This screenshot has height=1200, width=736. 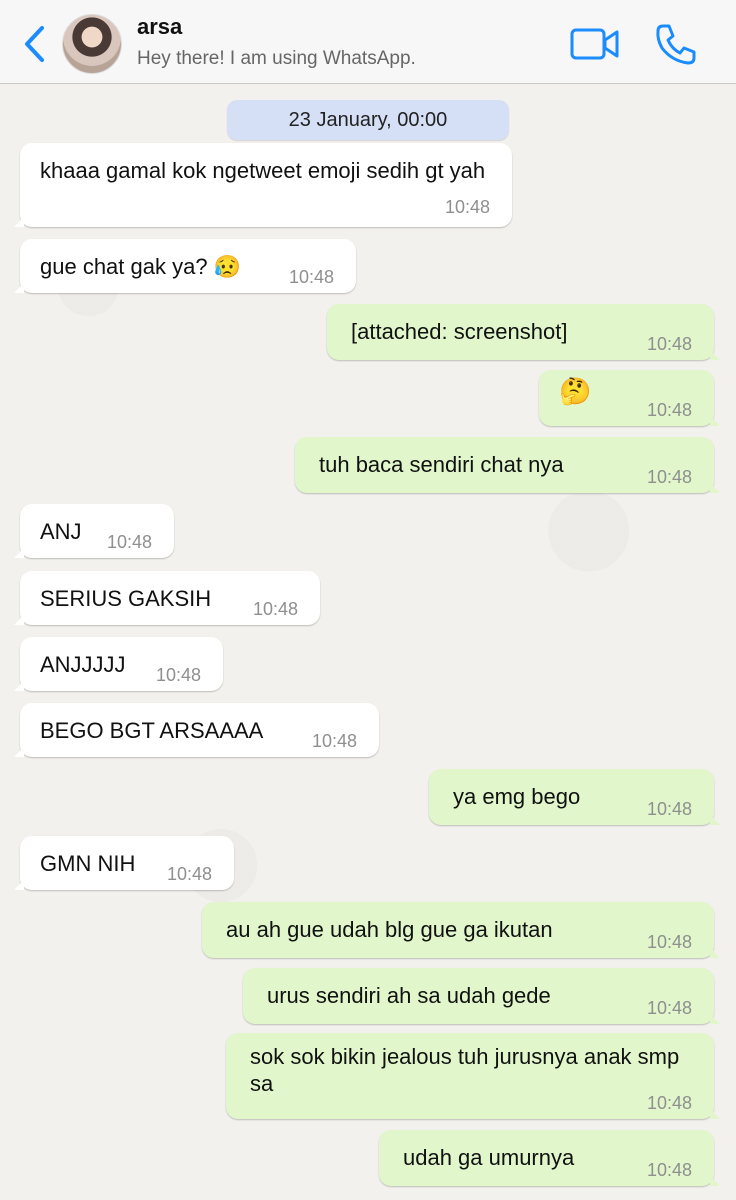 I want to click on message-text: au ah gue udah blg gue ga ikutan, so click(x=389, y=929).